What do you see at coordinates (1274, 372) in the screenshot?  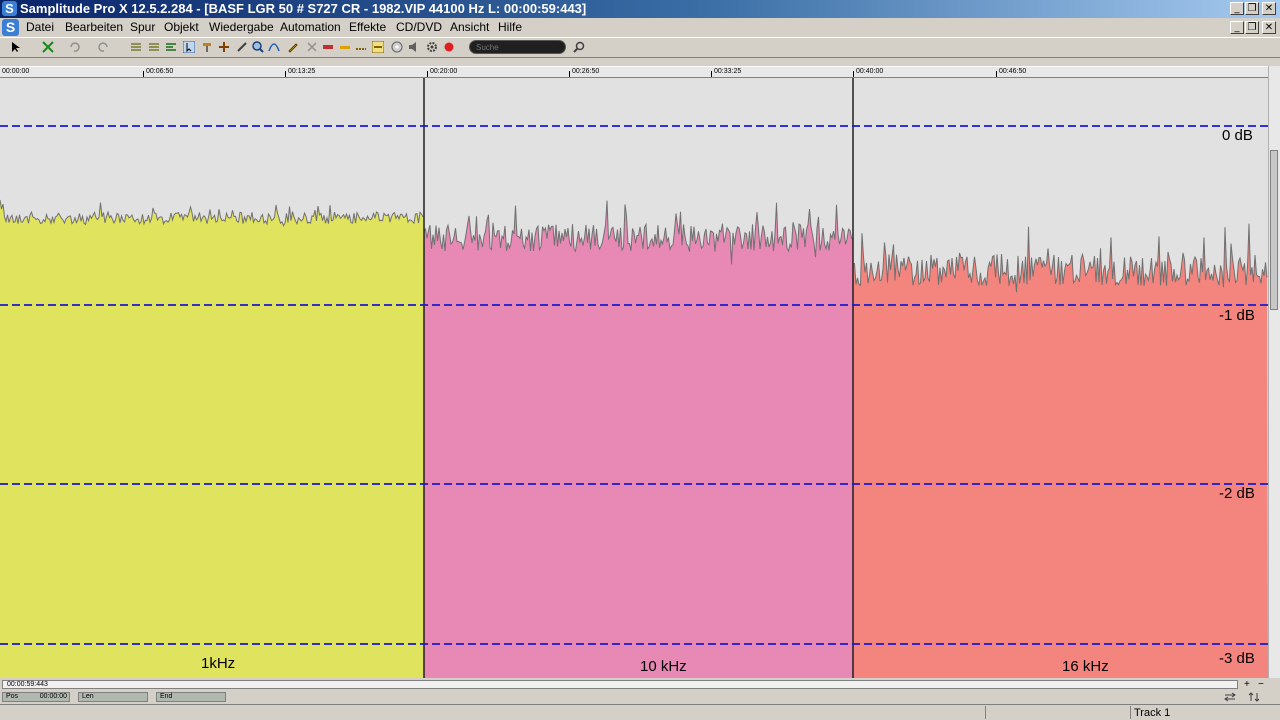 I see `vertical-scrollbar` at bounding box center [1274, 372].